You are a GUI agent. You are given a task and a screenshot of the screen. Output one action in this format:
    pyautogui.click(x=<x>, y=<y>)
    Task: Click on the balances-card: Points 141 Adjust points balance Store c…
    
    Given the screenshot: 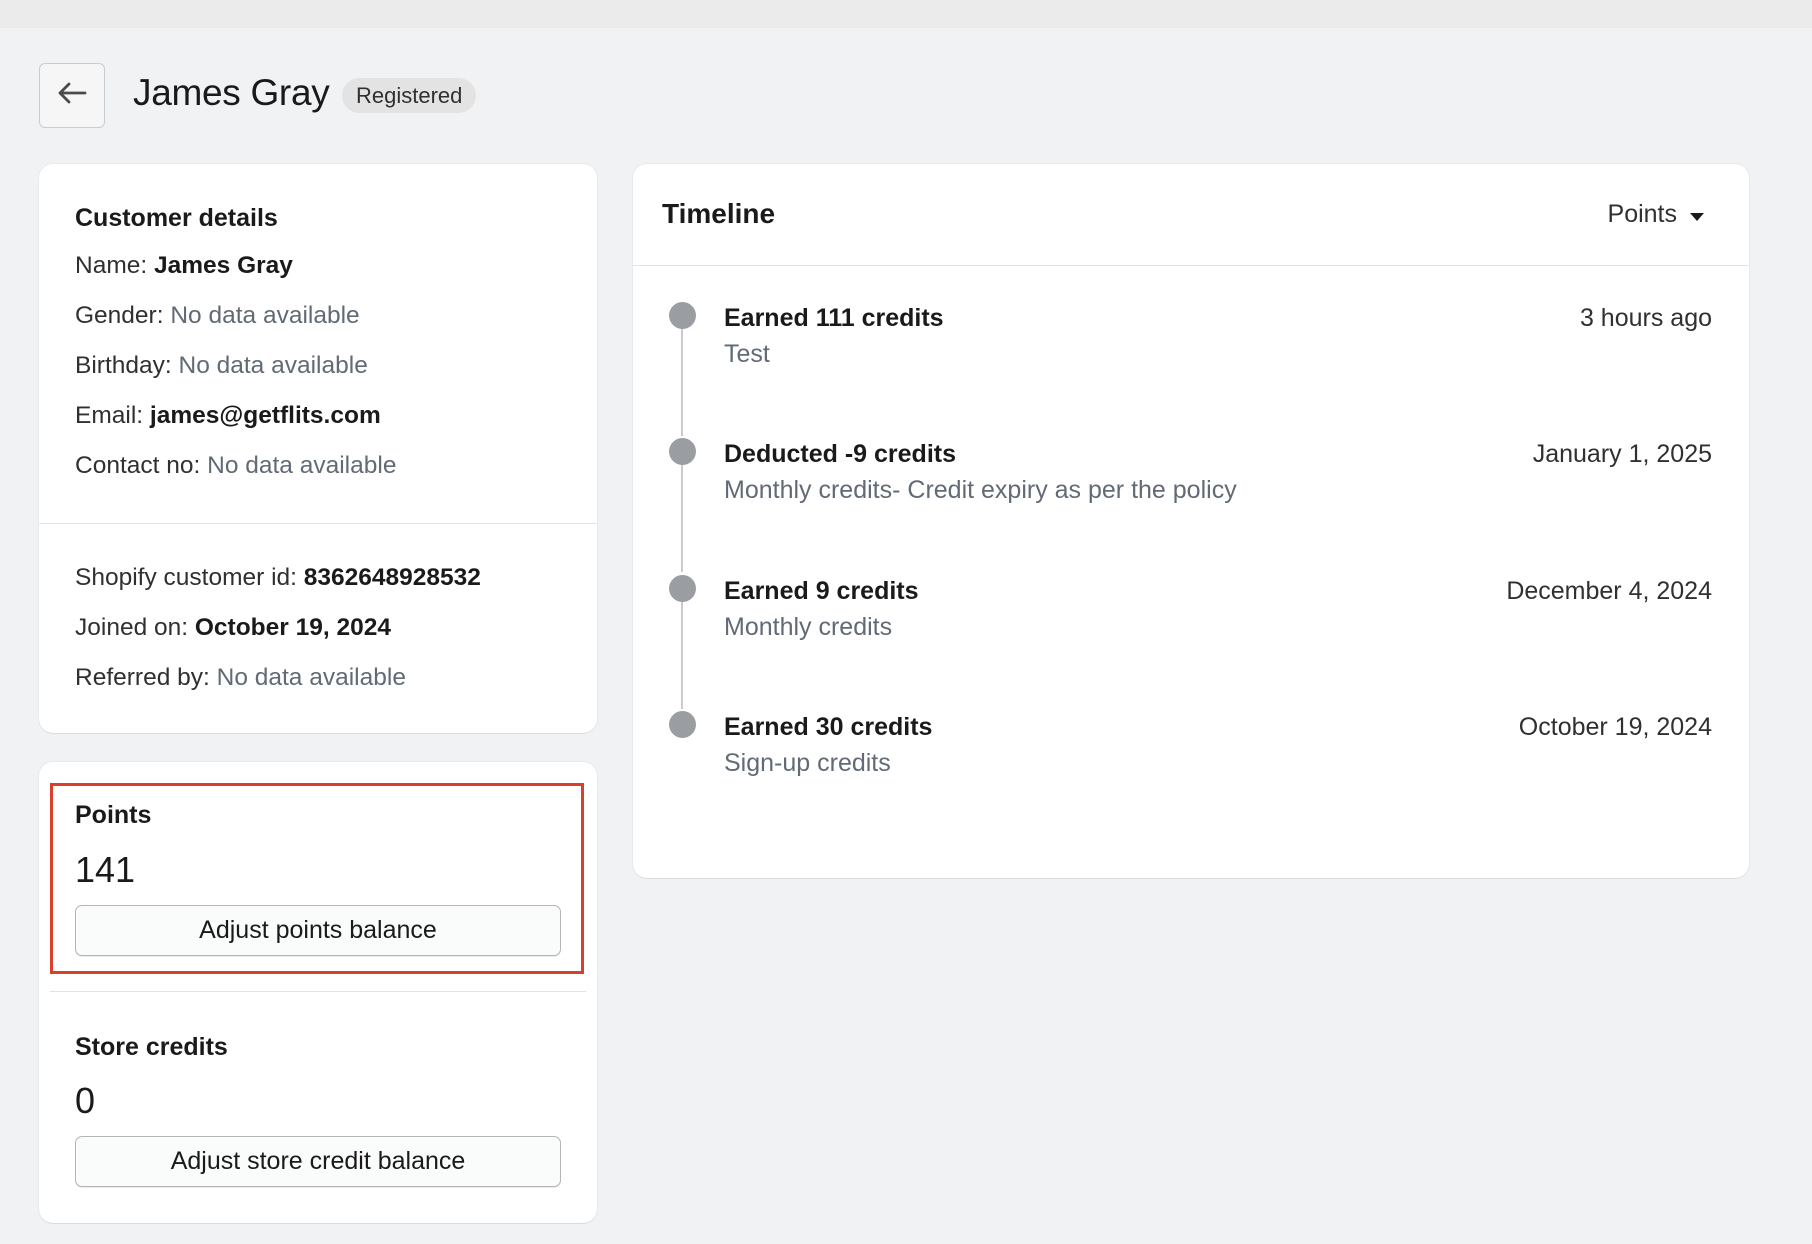 What is the action you would take?
    pyautogui.click(x=318, y=992)
    